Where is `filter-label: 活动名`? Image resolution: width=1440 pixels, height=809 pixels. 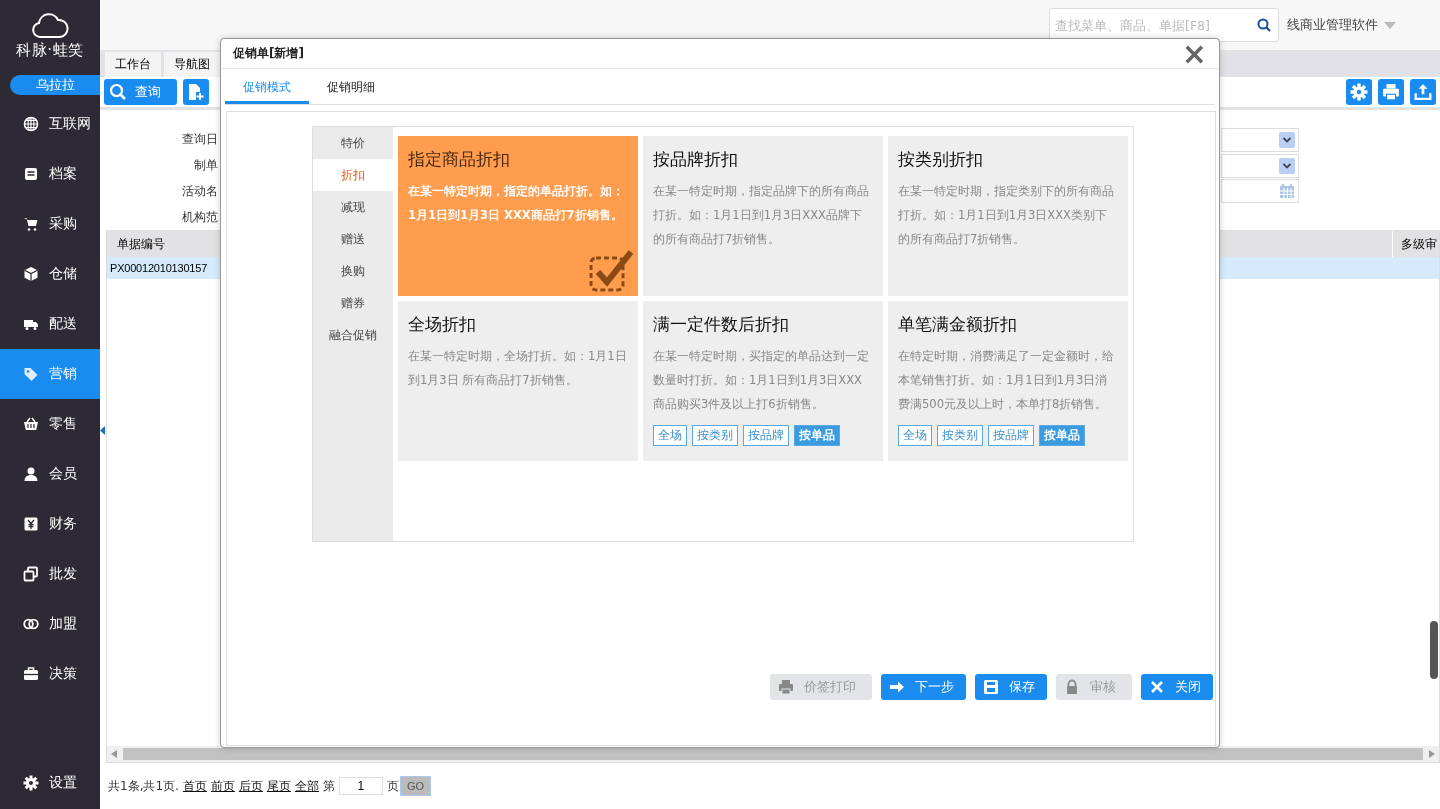
filter-label: 活动名 is located at coordinates (199, 191).